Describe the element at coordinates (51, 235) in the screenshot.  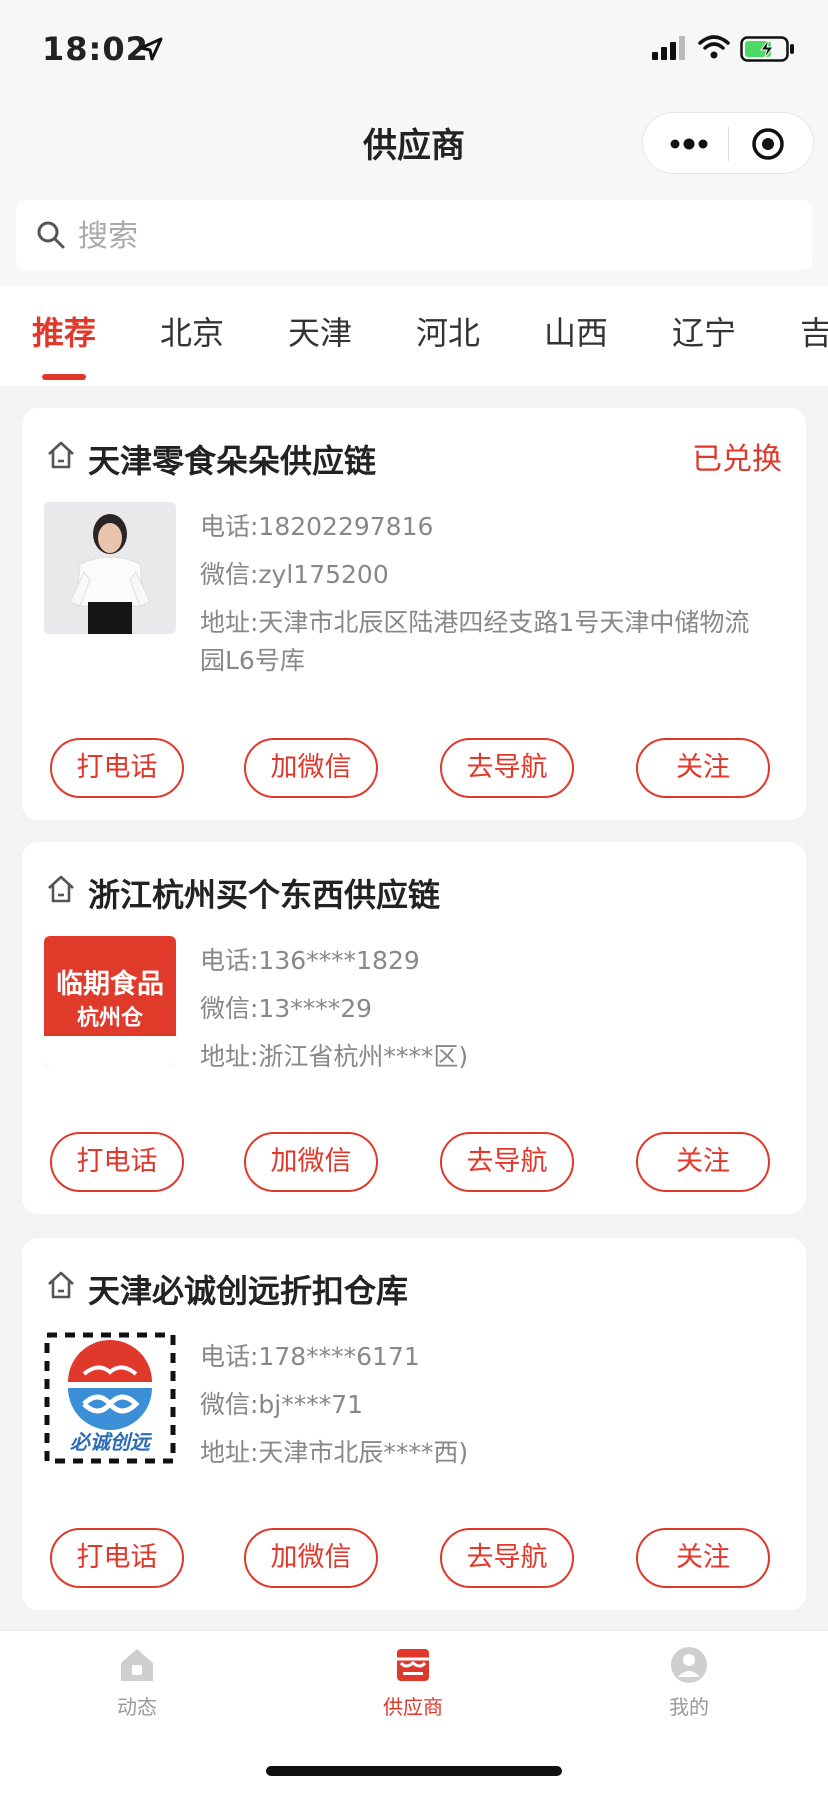
I see `search-icon` at that location.